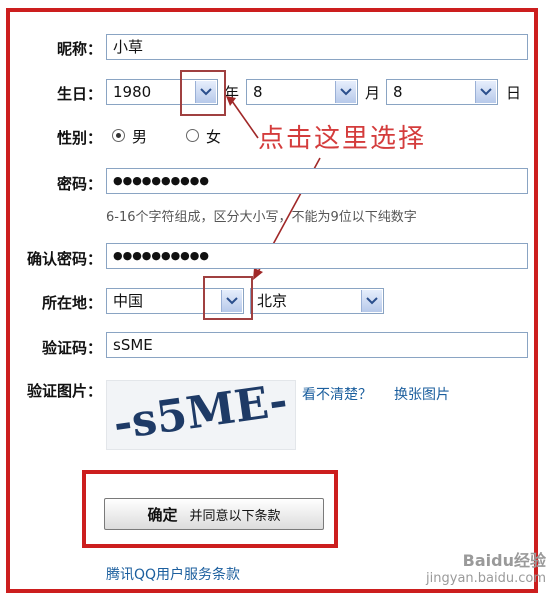 This screenshot has width=558, height=600. Describe the element at coordinates (235, 516) in the screenshot. I see `submit-button-sub-label: 并同意以下条款` at that location.